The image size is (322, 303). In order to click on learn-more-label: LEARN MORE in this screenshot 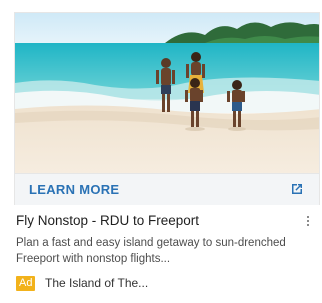, I will do `click(74, 189)`.